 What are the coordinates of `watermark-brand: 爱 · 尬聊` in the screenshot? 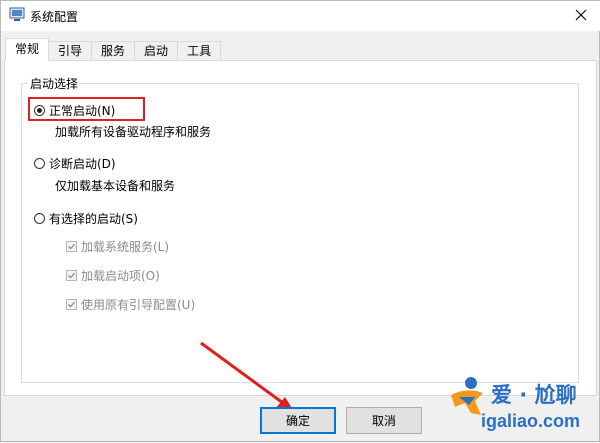 It's located at (534, 395).